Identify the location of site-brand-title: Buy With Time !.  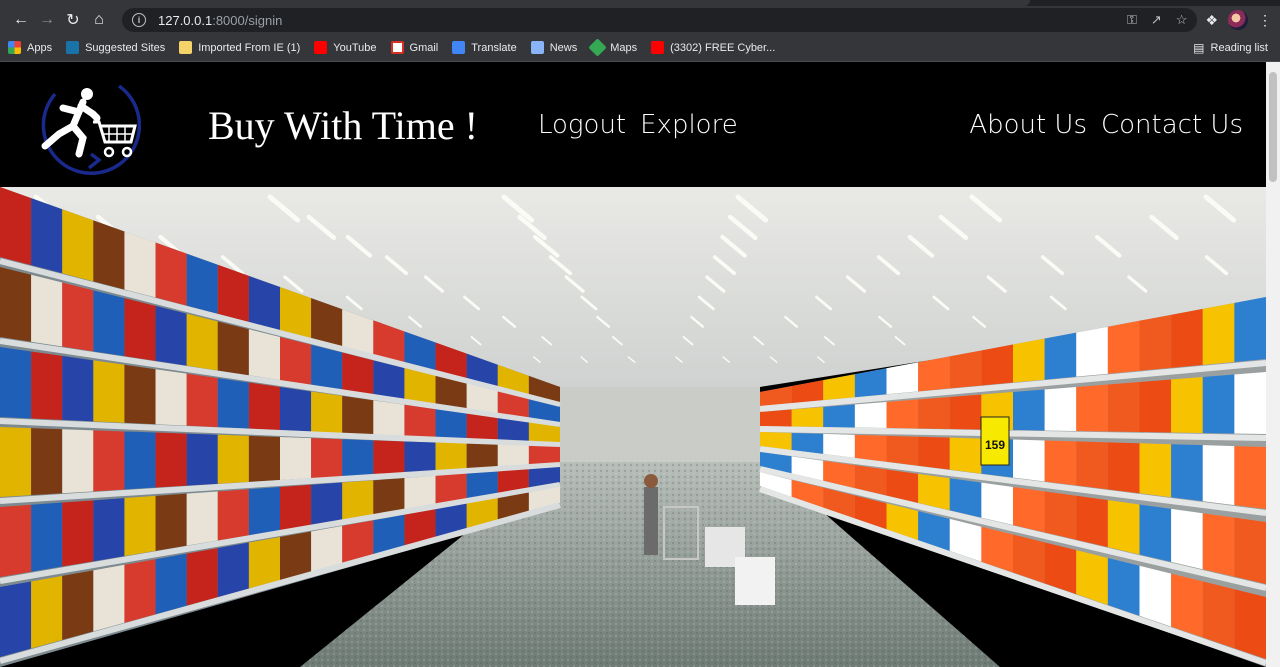
(343, 125).